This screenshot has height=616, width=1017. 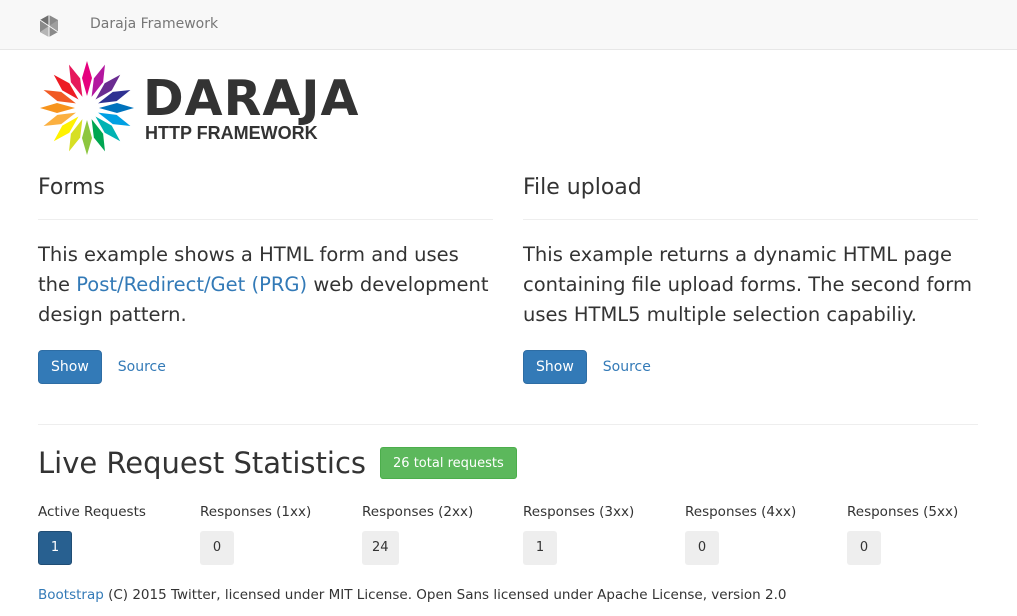 I want to click on stat-label: Responses (4xx), so click(x=741, y=512).